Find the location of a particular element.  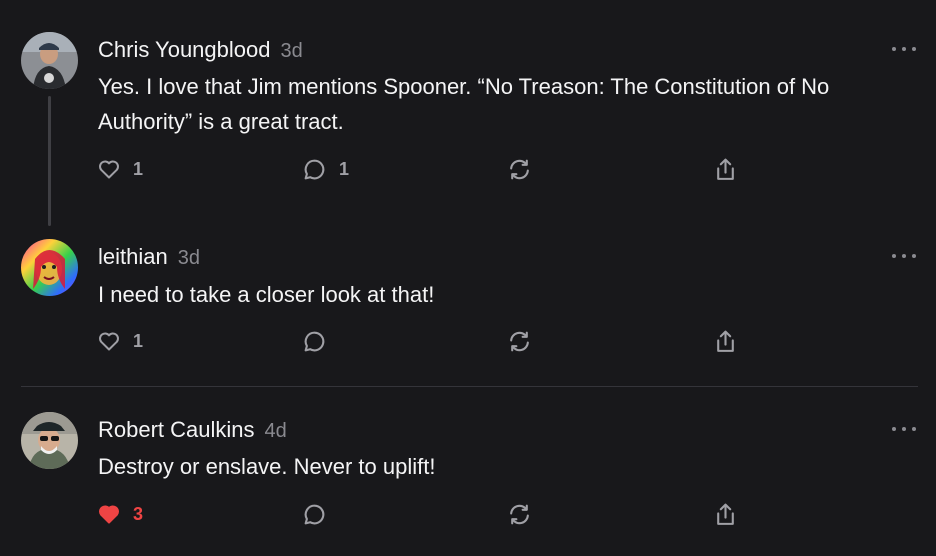

comment-text: Destroy or enslave. Never to uplift! is located at coordinates (267, 466).